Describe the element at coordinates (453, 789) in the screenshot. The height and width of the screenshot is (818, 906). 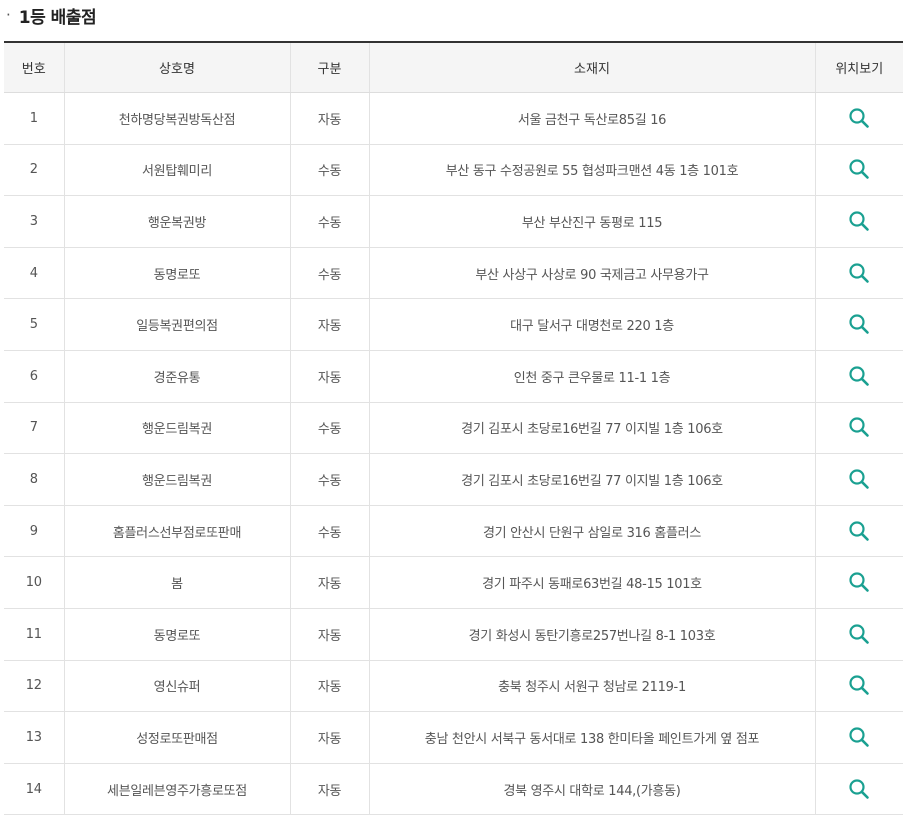
I see `table-row: 14 세븐일레븐영주가흥로또점 자동 경북 영주시 대학로 144,(가흥동)` at that location.